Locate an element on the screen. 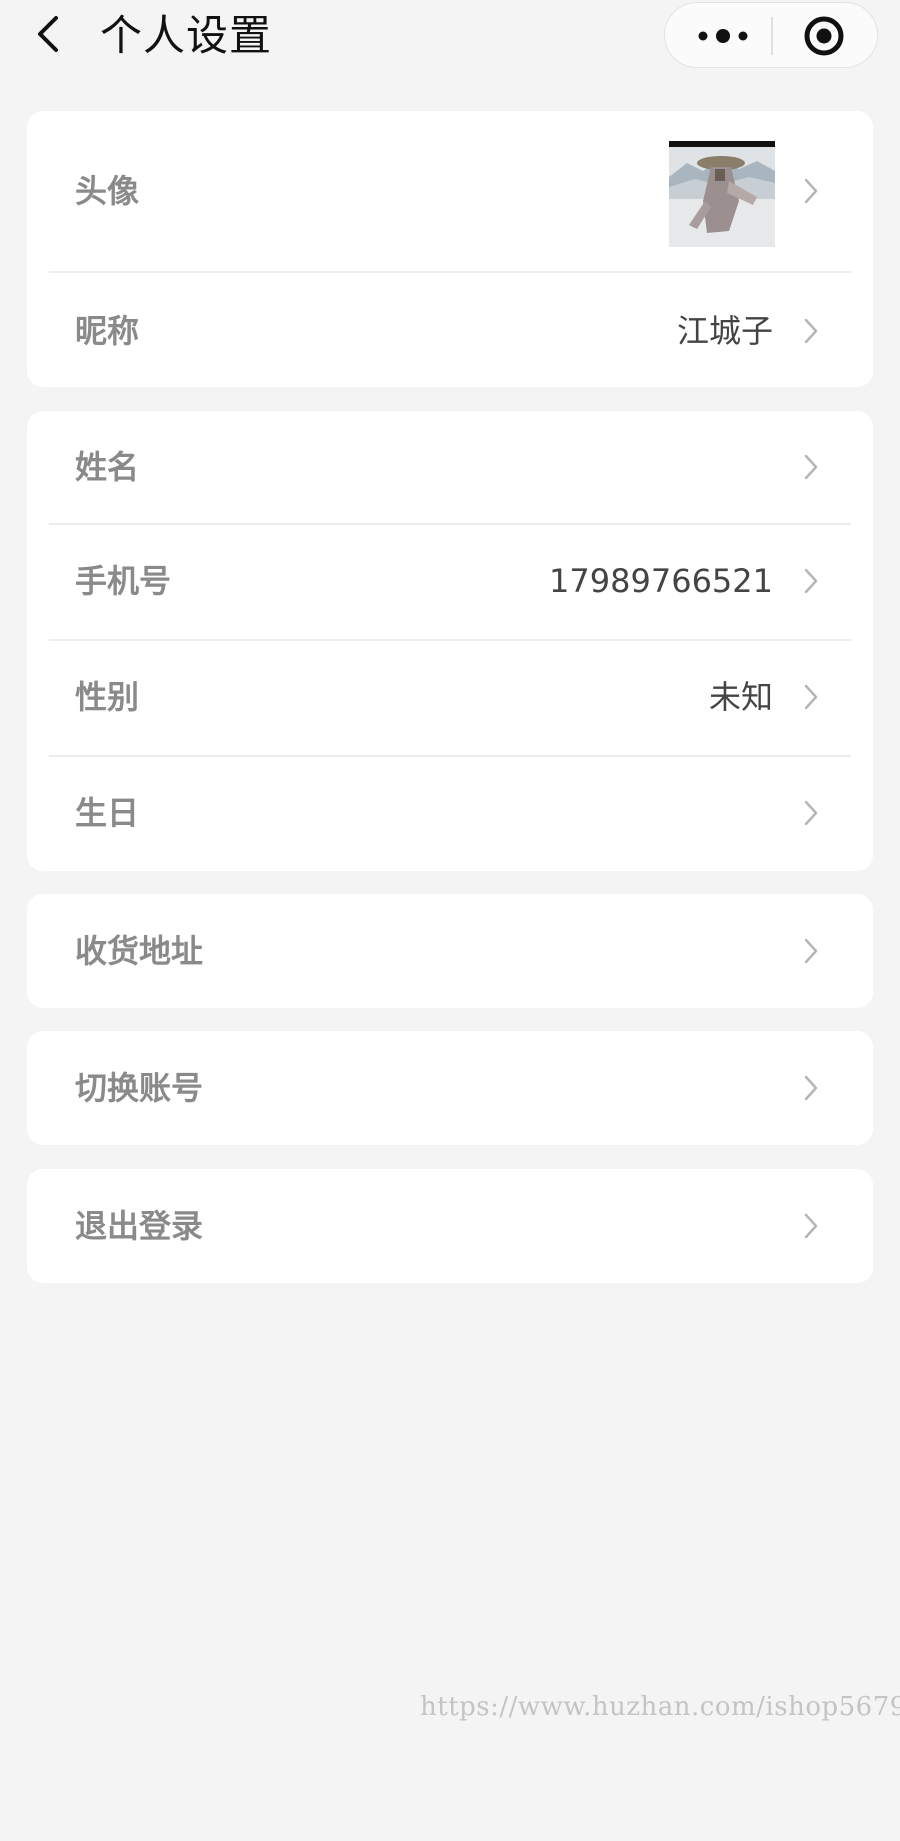 The height and width of the screenshot is (1841, 900). phone-label: 手机号 is located at coordinates (123, 581).